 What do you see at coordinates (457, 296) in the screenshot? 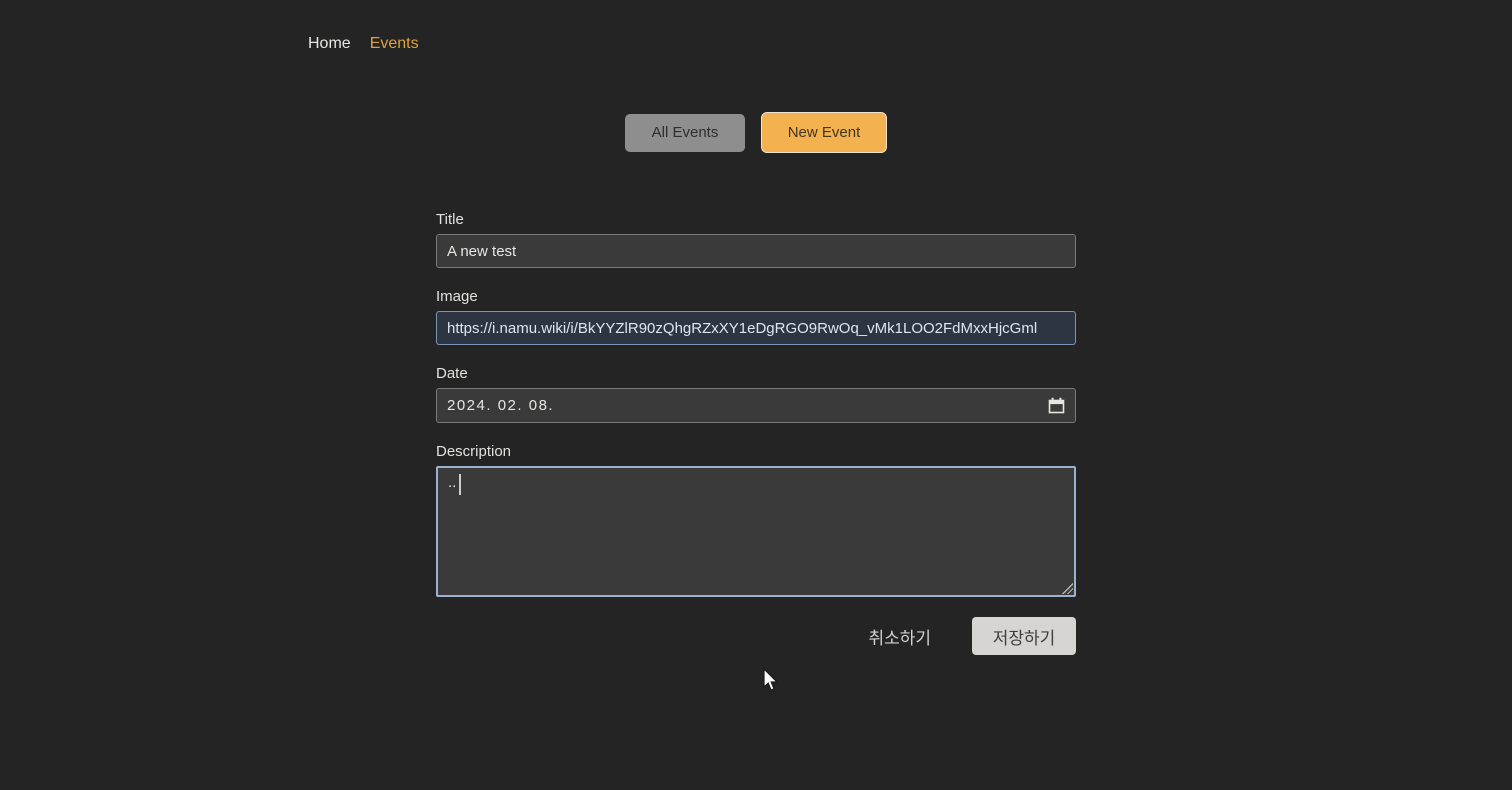
I see `image-label: Image` at bounding box center [457, 296].